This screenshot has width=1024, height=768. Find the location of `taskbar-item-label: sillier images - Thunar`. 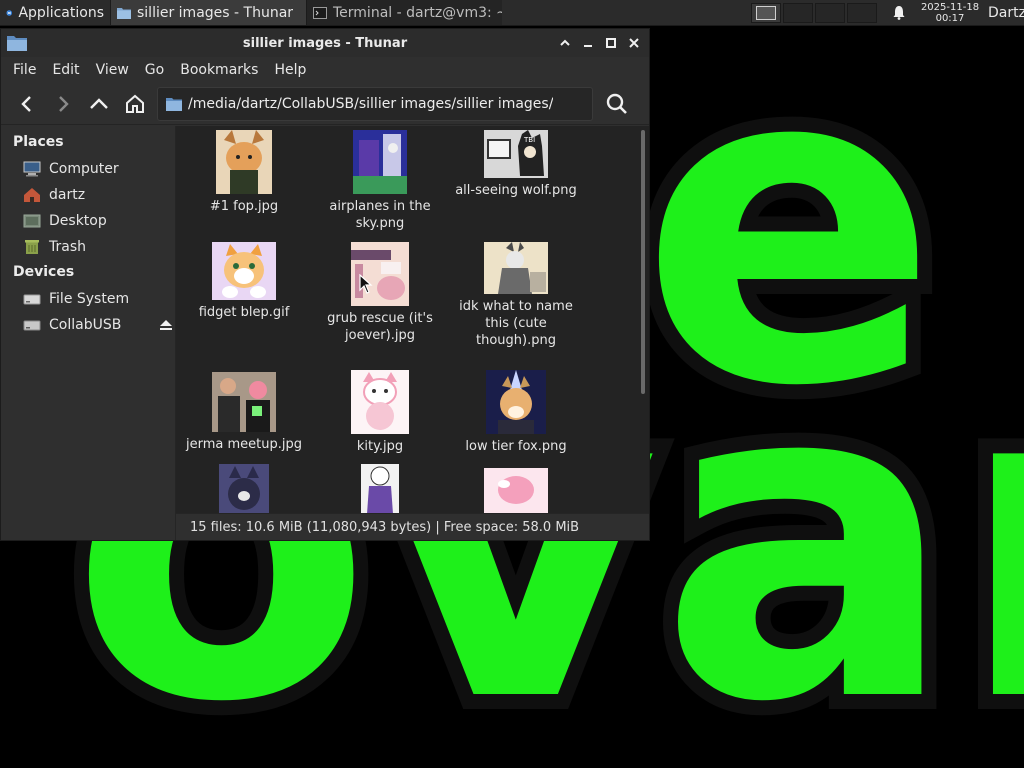

taskbar-item-label: sillier images - Thunar is located at coordinates (215, 12).